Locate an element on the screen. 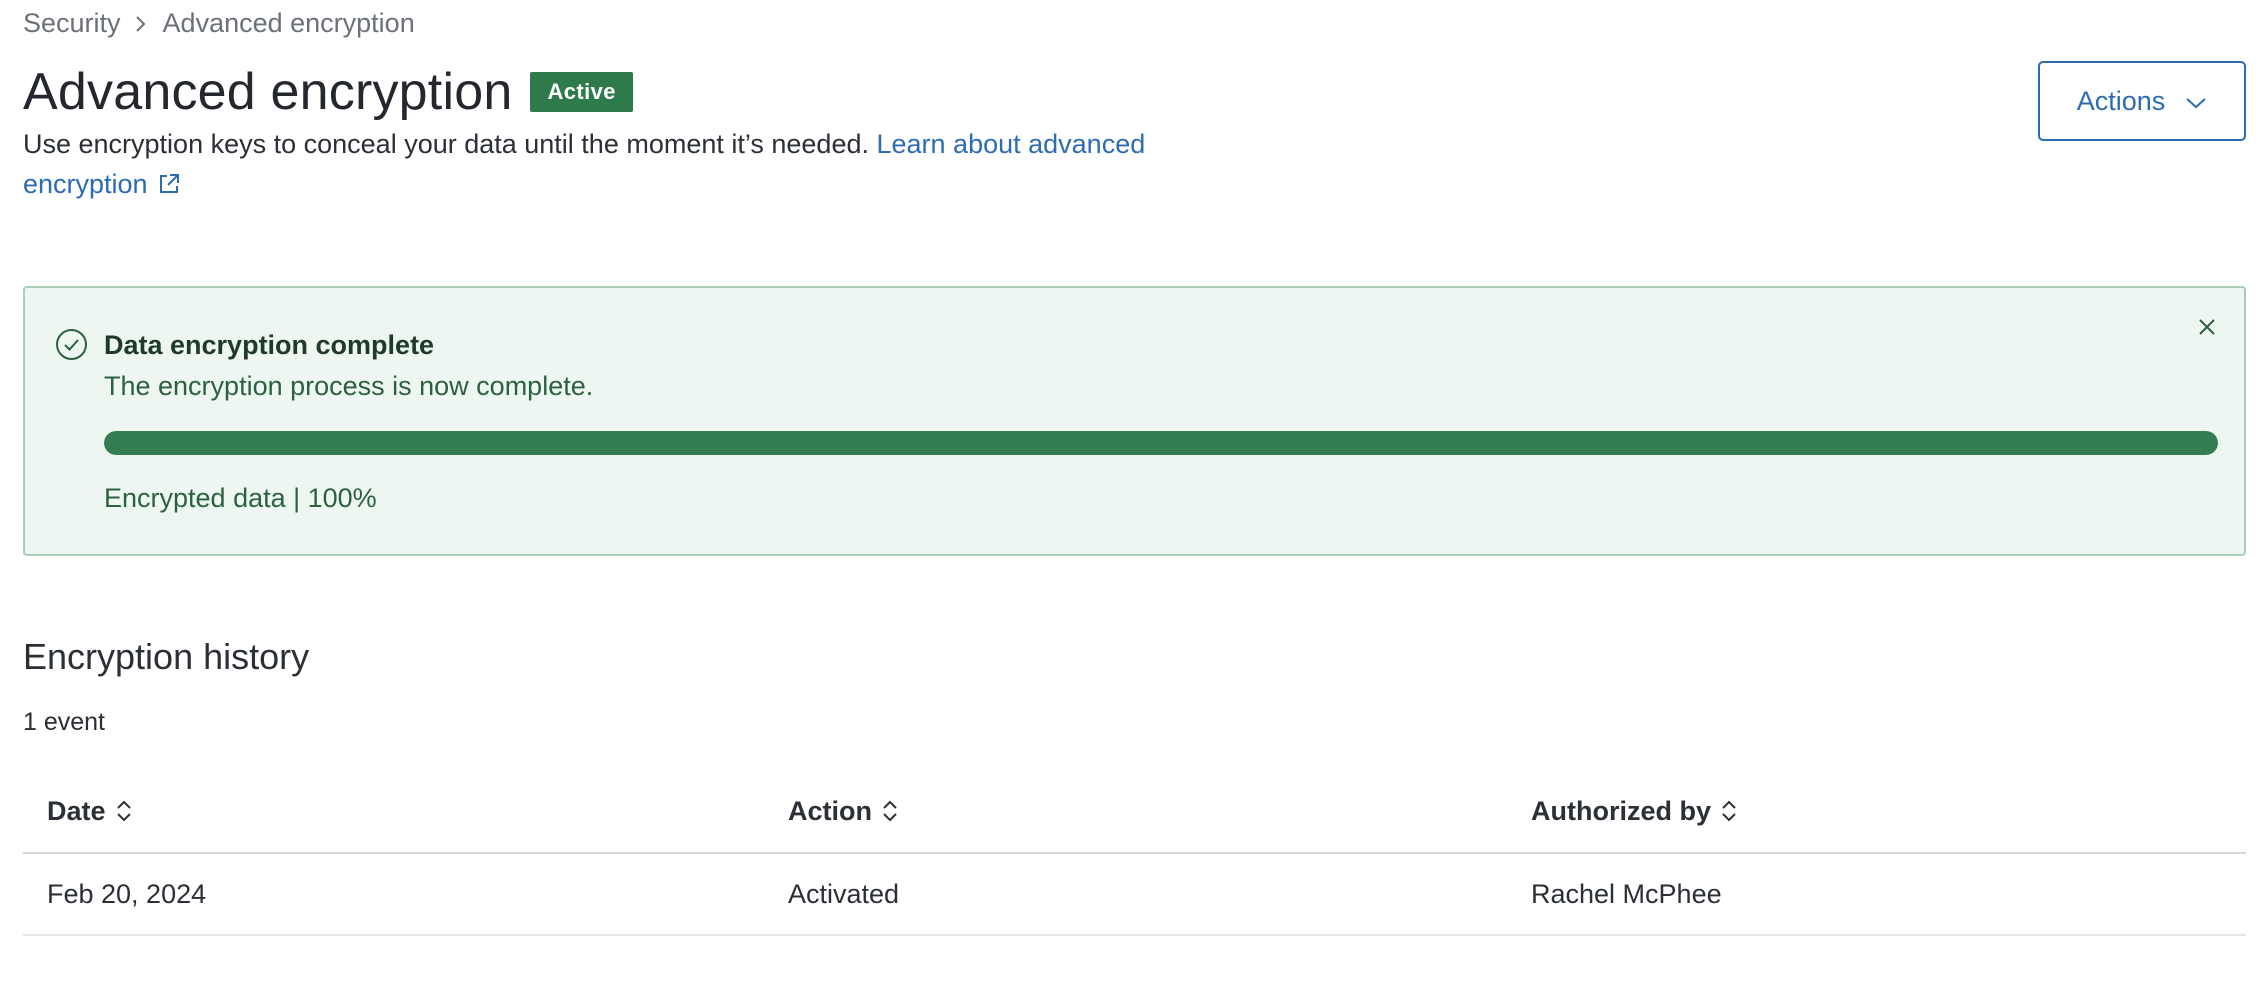 This screenshot has height=983, width=2268. column-header-label: Authorized by is located at coordinates (1621, 810).